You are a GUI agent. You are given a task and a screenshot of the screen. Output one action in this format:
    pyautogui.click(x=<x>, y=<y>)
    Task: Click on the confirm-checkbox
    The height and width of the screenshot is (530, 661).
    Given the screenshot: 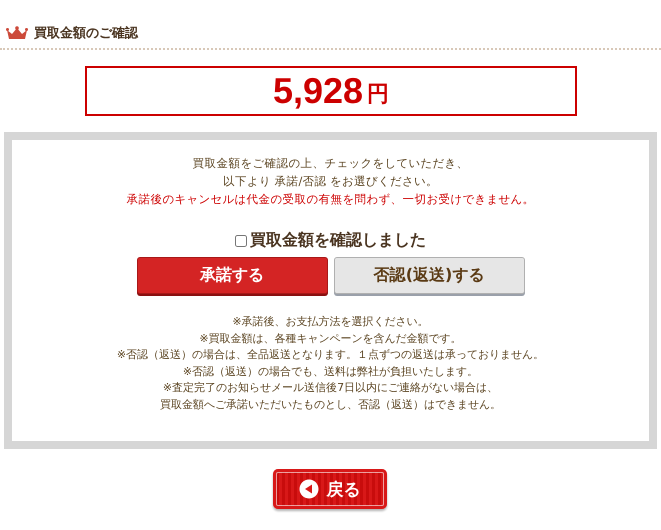 What is the action you would take?
    pyautogui.click(x=241, y=240)
    